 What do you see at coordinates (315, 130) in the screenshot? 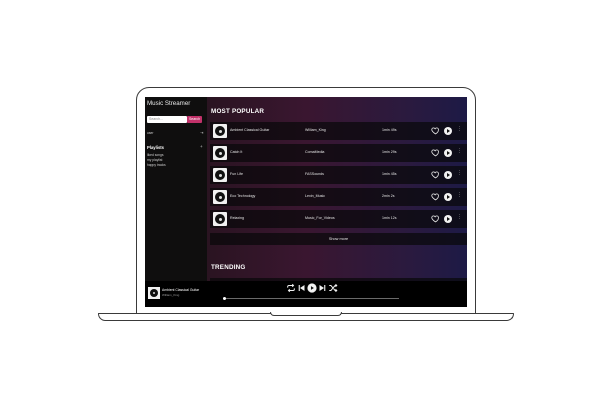
I see `track-artist: William_King` at bounding box center [315, 130].